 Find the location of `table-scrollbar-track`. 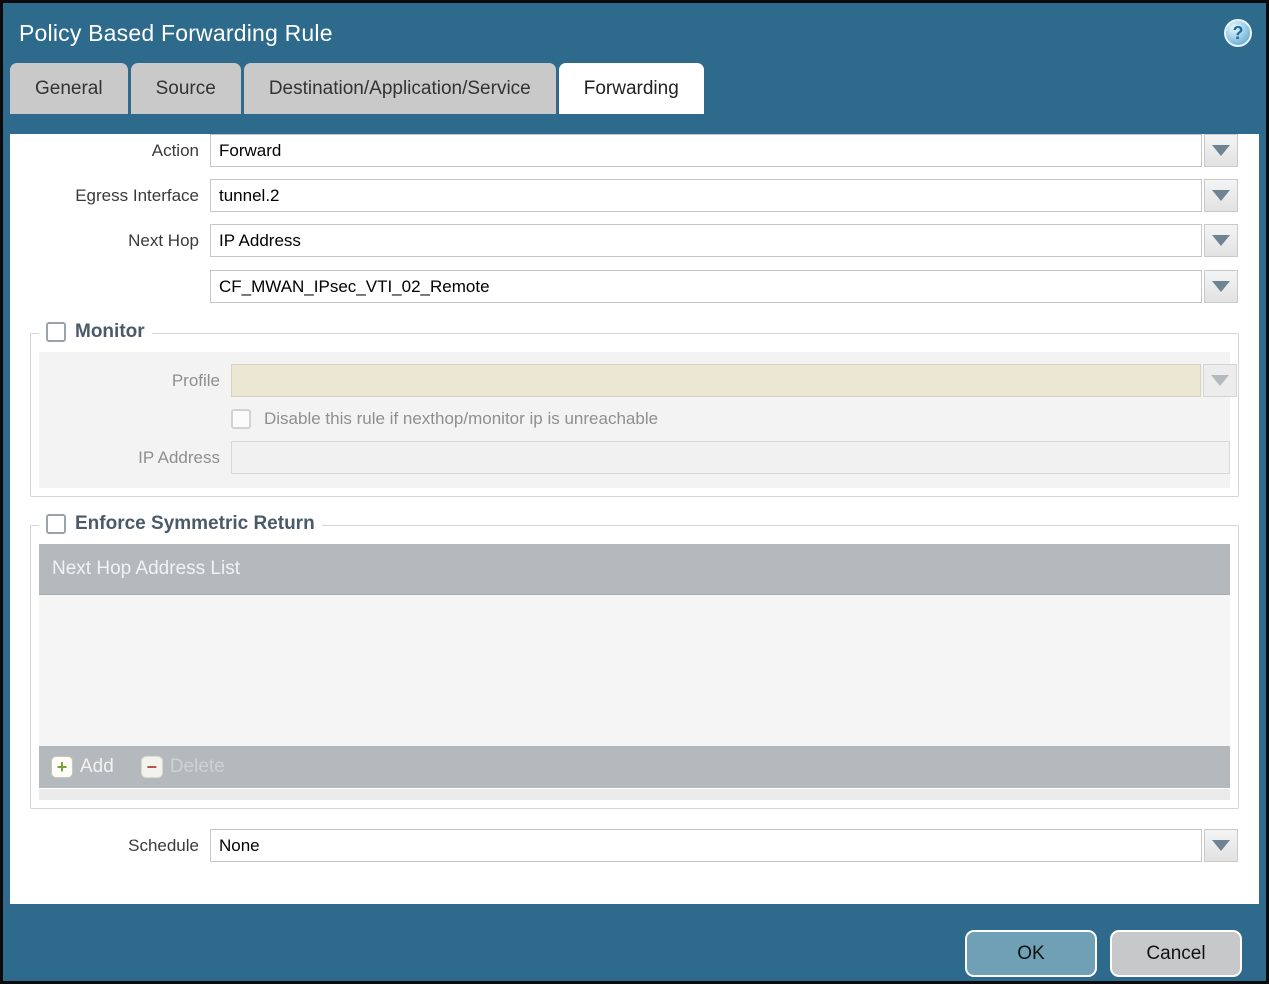

table-scrollbar-track is located at coordinates (634, 794).